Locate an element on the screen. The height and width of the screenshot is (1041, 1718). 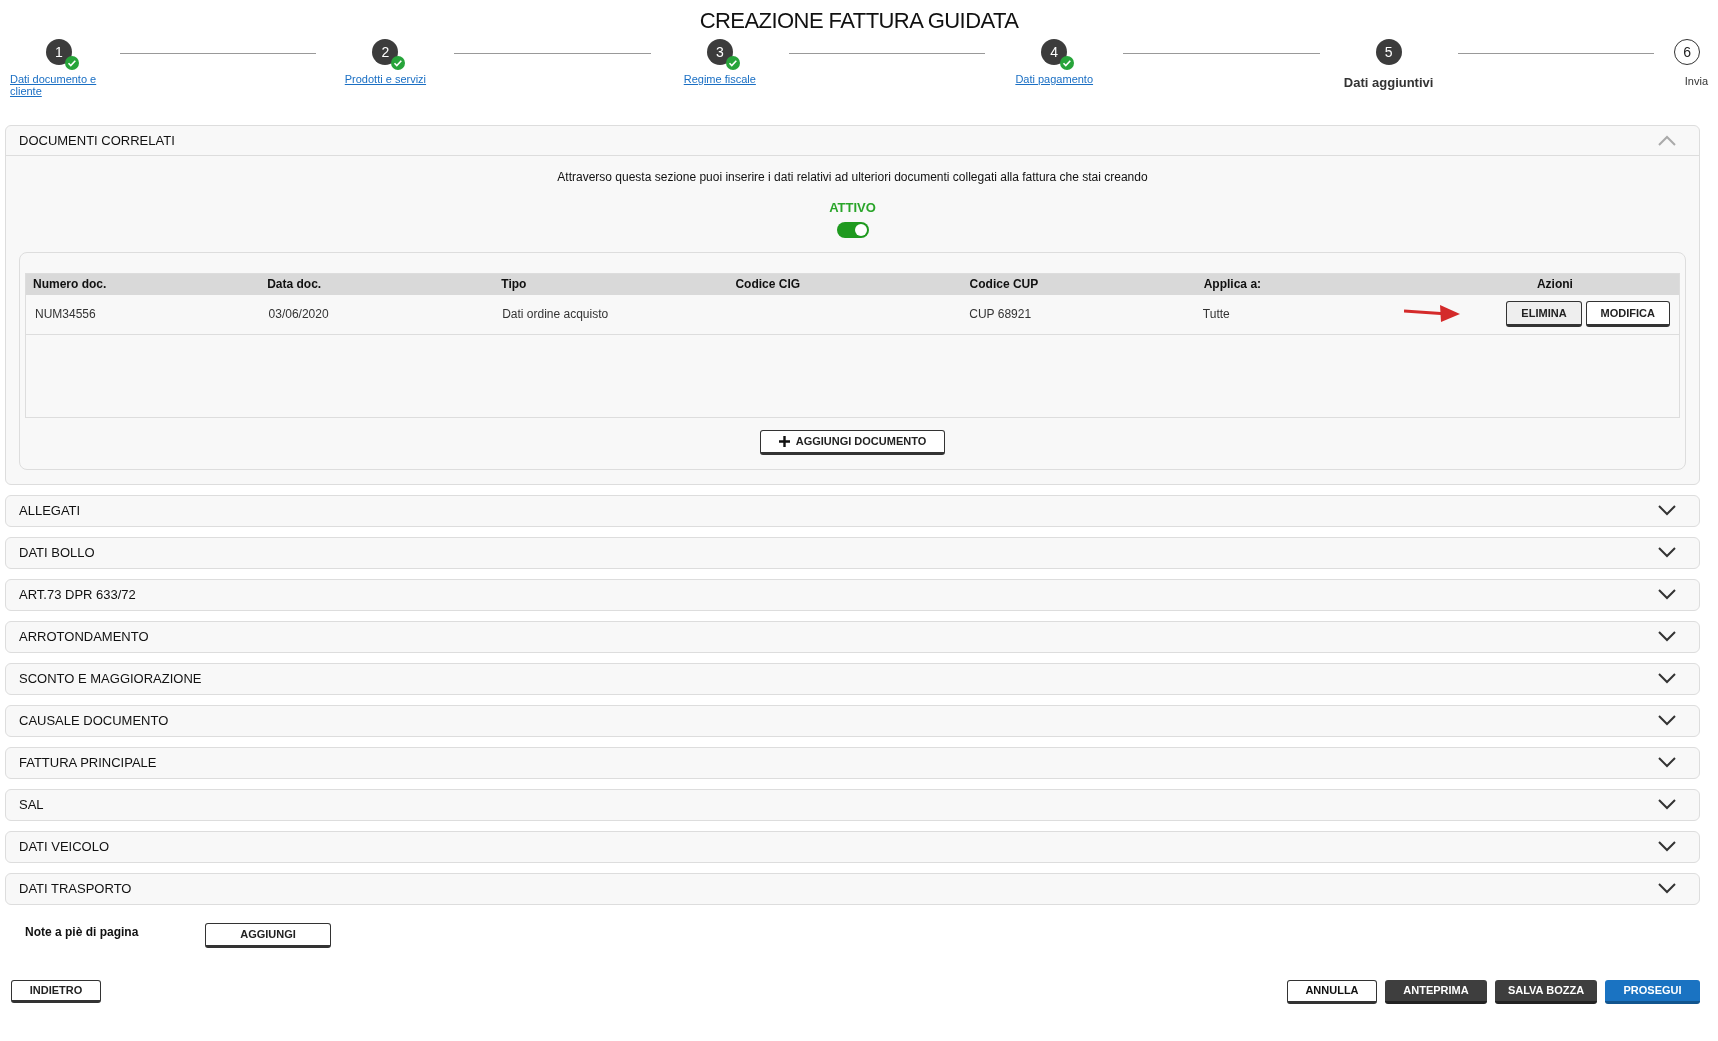
column-header: Data doc. is located at coordinates (295, 284).